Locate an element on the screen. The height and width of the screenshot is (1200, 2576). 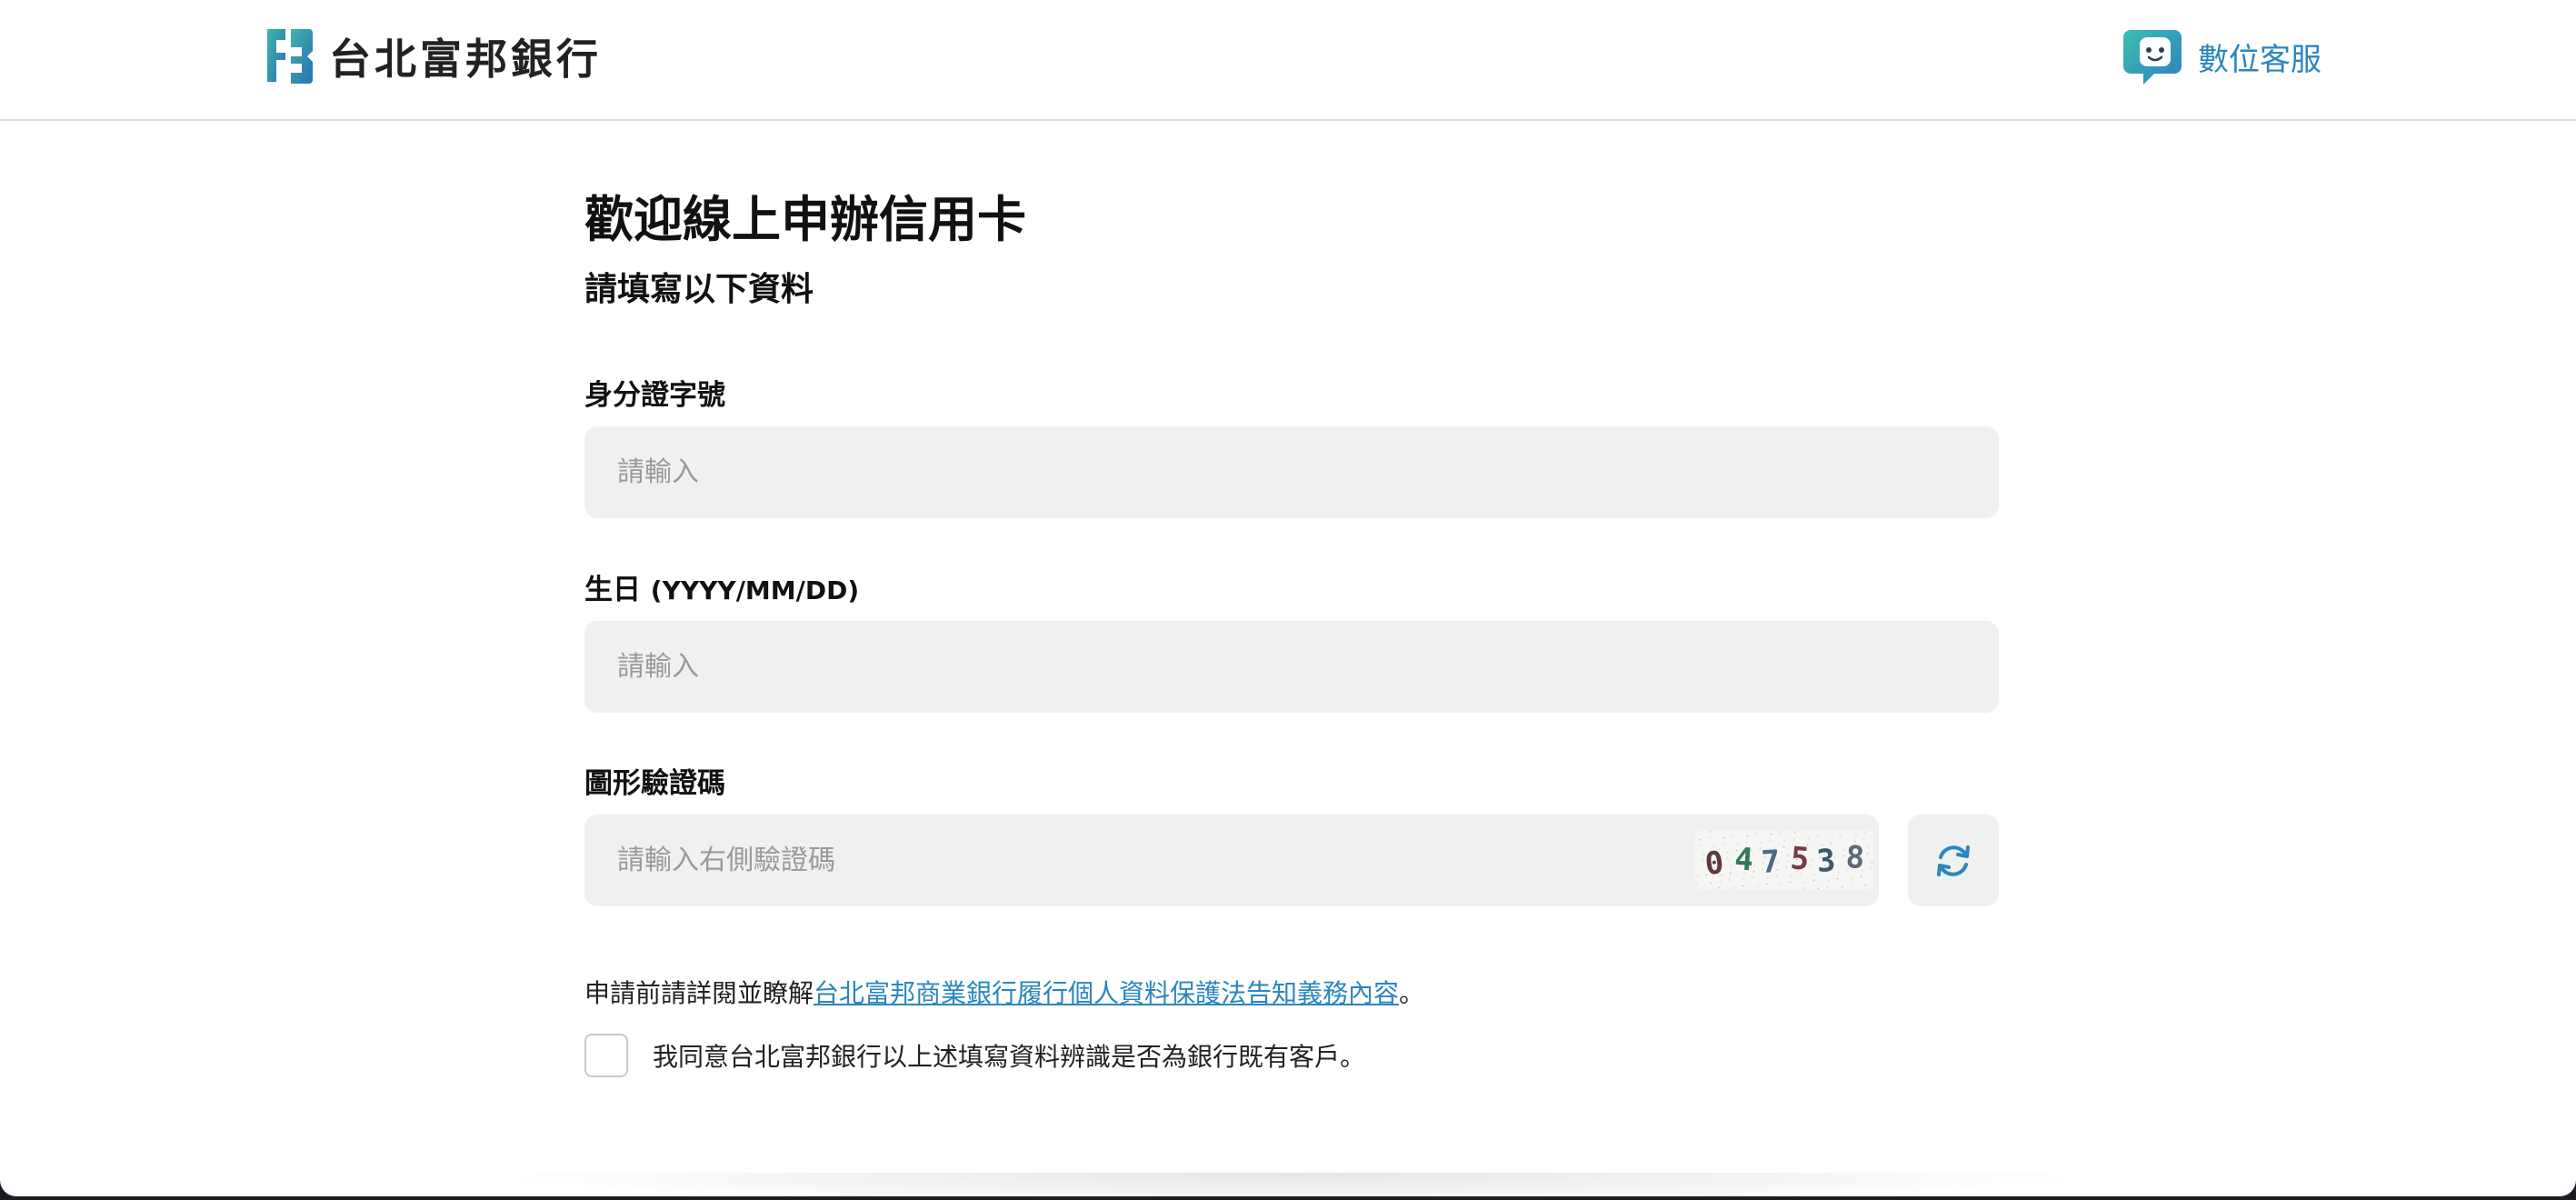
captcha-char: 3 is located at coordinates (1825, 861).